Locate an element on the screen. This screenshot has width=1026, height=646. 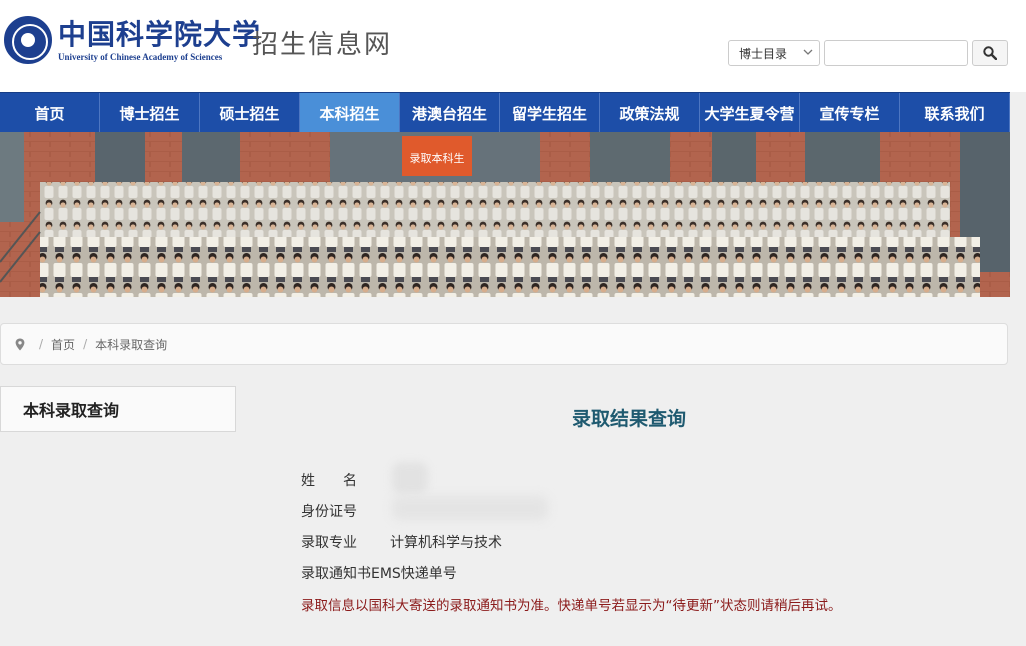
nav-item-hk-macau-taiwan: 港澳台招生 is located at coordinates (450, 113).